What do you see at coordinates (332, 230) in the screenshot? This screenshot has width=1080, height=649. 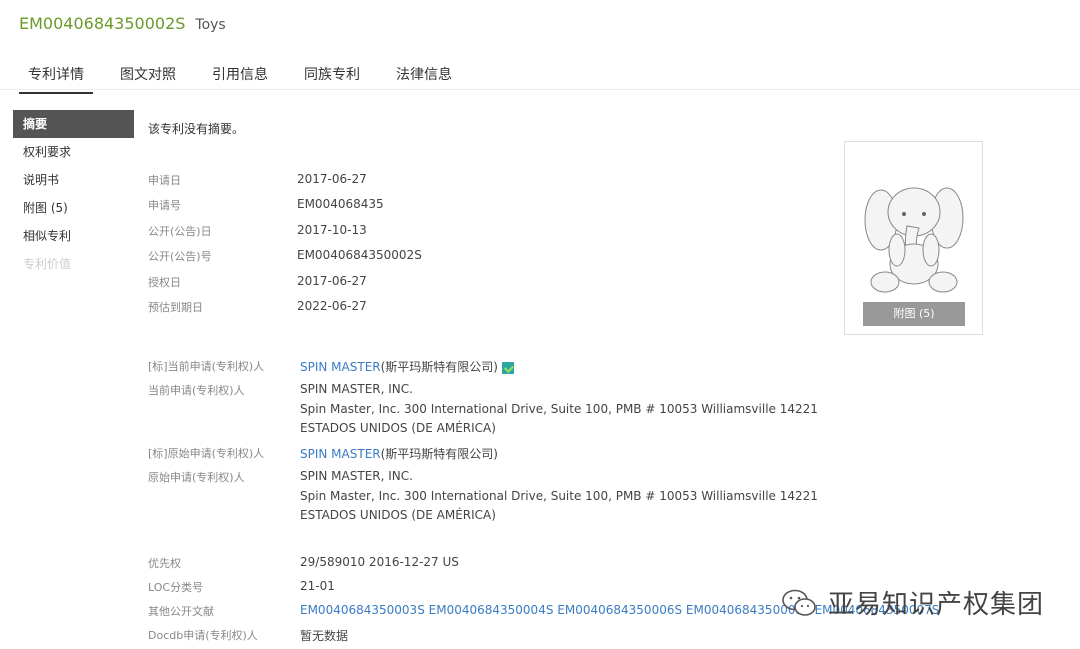 I see `value: 2017-10-13` at bounding box center [332, 230].